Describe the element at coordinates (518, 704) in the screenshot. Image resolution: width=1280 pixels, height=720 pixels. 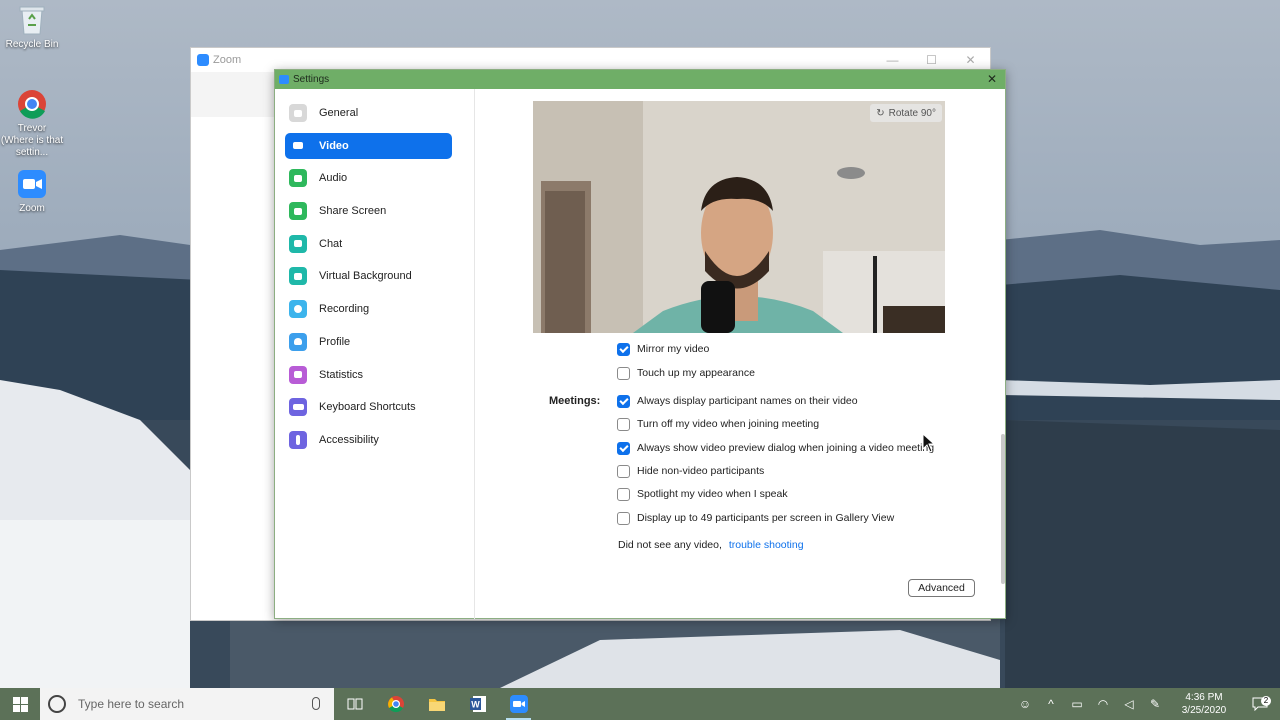
I see `taskbar-zoom` at that location.